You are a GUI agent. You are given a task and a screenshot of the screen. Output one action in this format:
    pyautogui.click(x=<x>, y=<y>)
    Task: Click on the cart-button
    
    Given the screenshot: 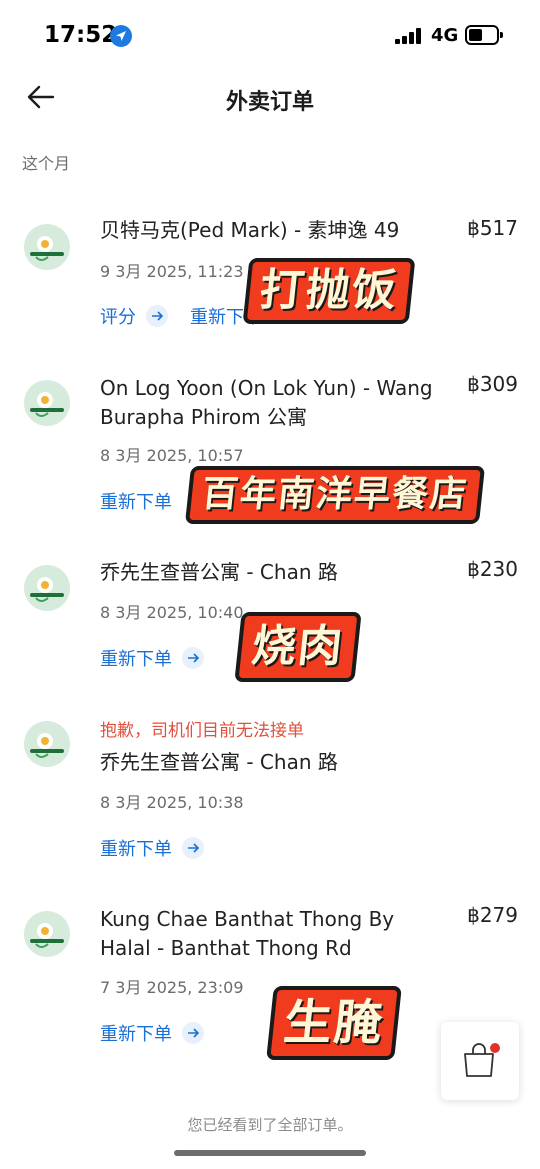 What is the action you would take?
    pyautogui.click(x=480, y=1061)
    